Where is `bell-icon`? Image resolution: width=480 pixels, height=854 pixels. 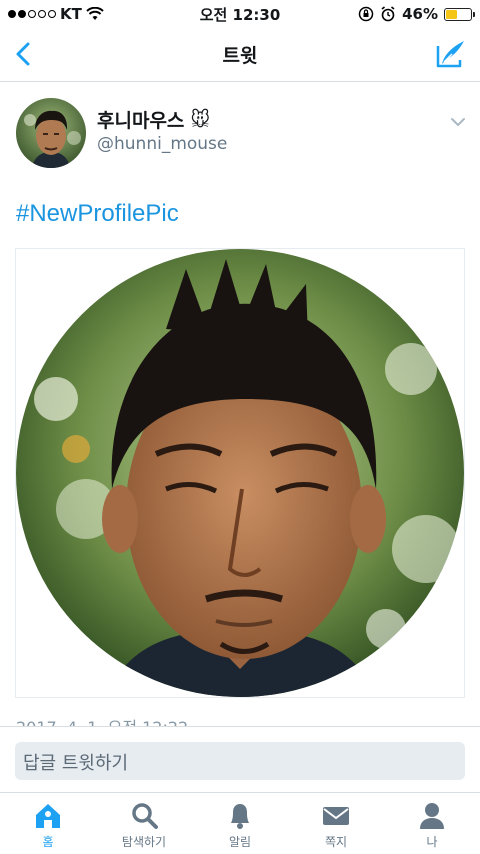
bell-icon is located at coordinates (240, 816).